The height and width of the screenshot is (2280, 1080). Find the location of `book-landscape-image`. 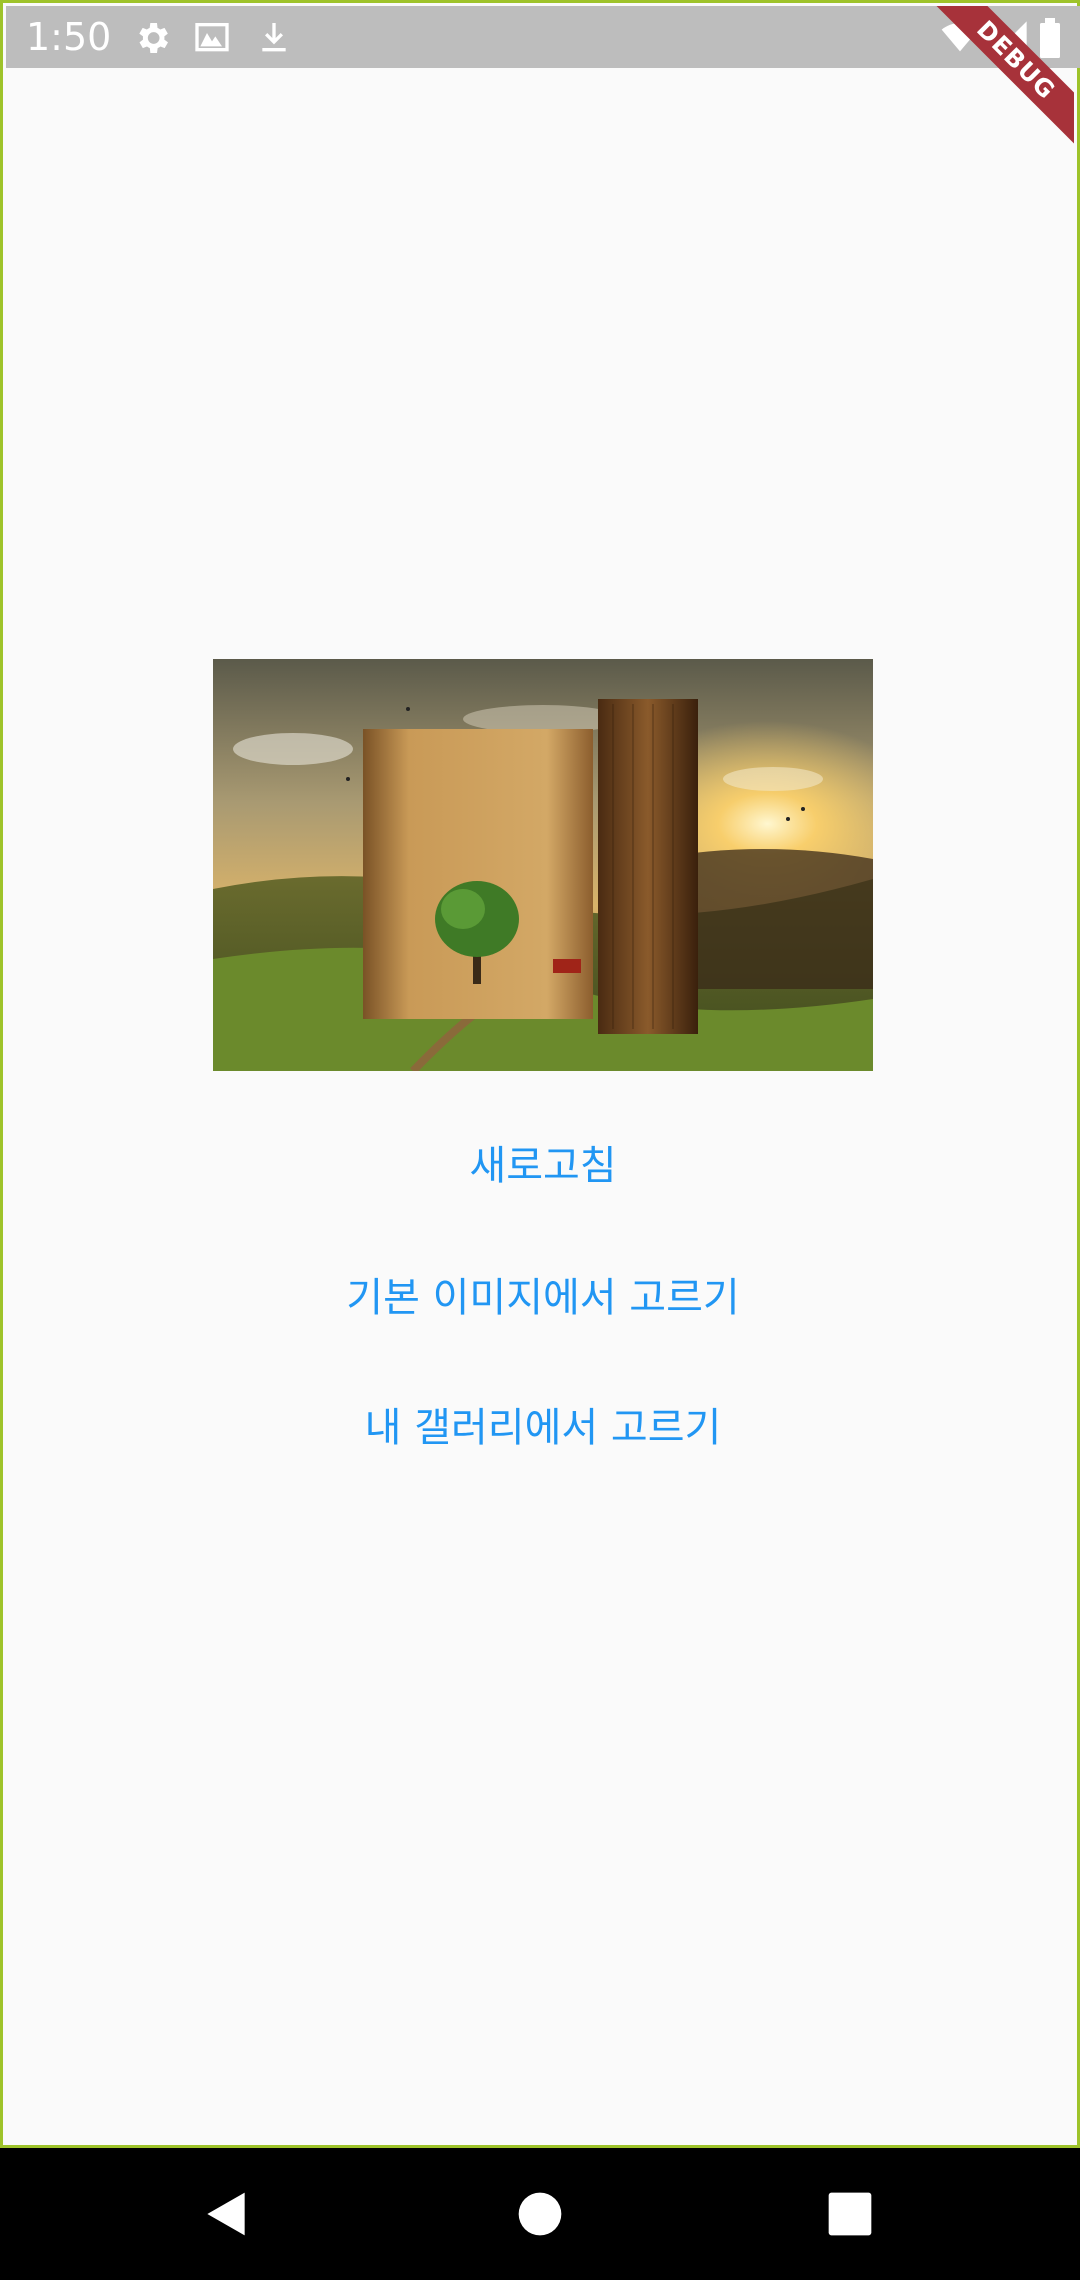

book-landscape-image is located at coordinates (543, 865).